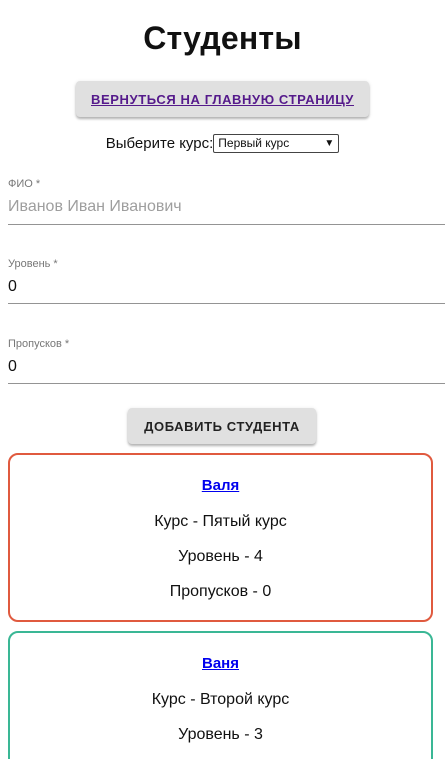  I want to click on course-select-value: Первый курс, so click(254, 143).